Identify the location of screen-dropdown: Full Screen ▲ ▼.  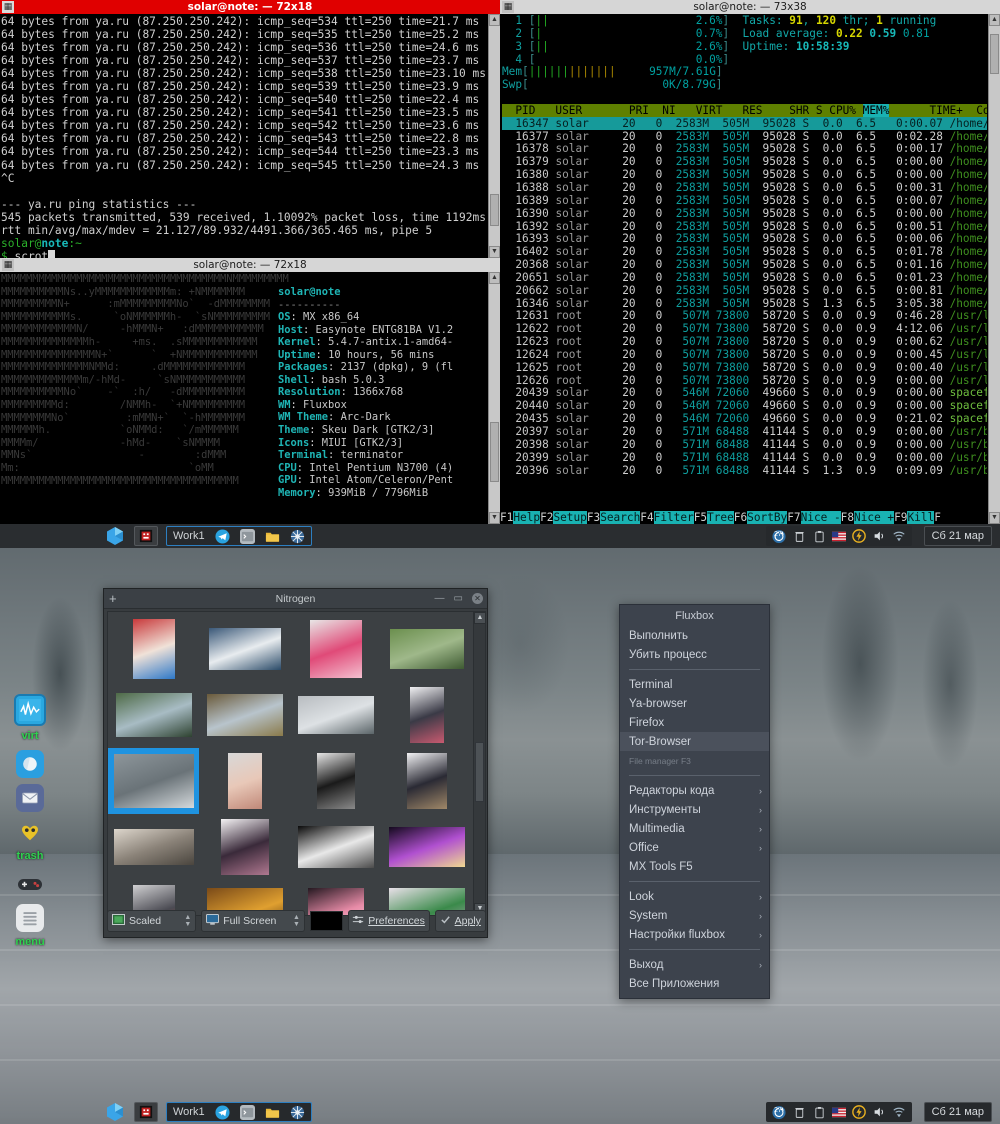
(253, 921).